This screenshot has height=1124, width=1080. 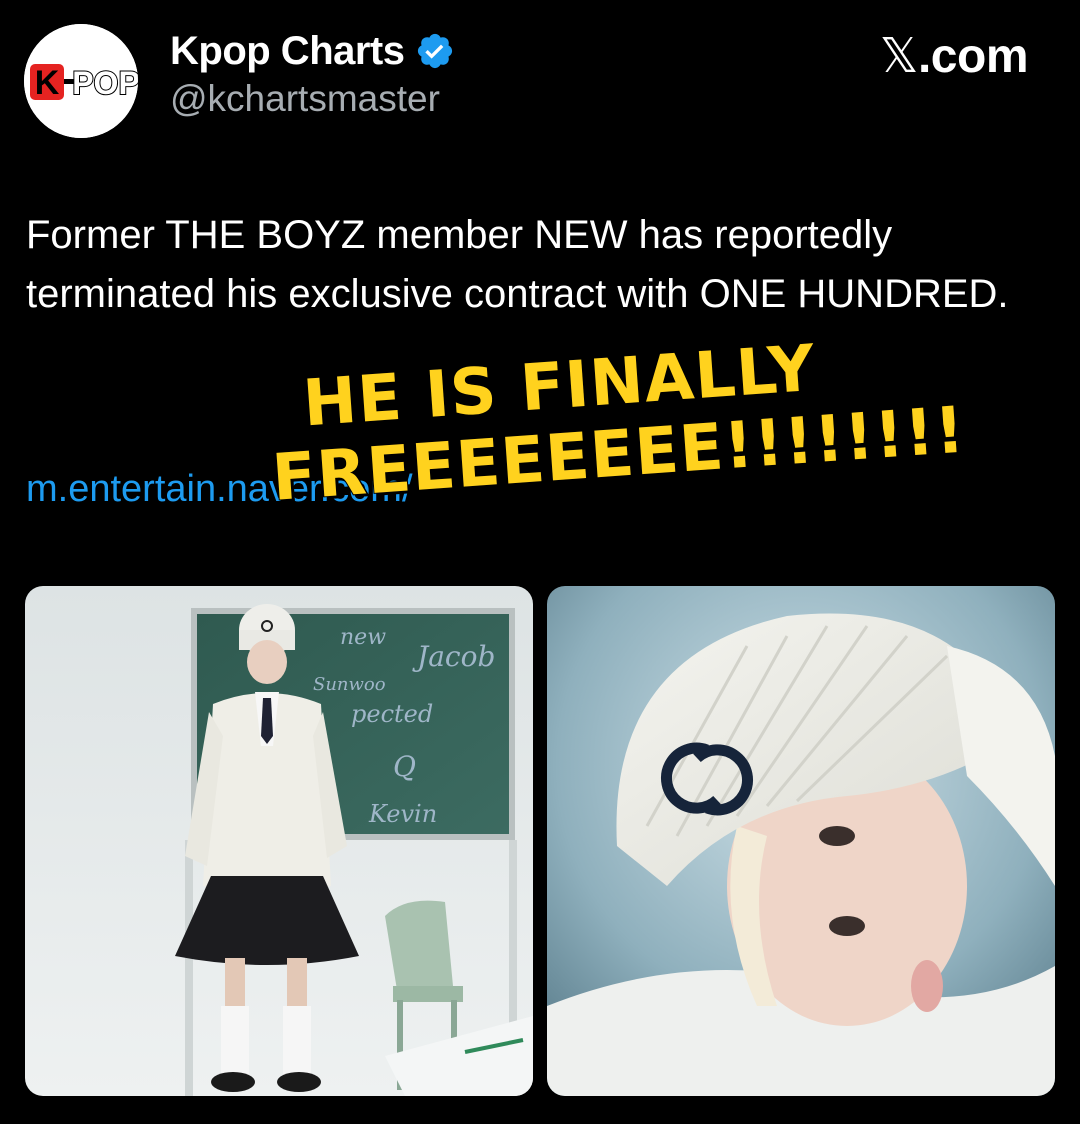 I want to click on avatar: K POP, so click(x=81, y=81).